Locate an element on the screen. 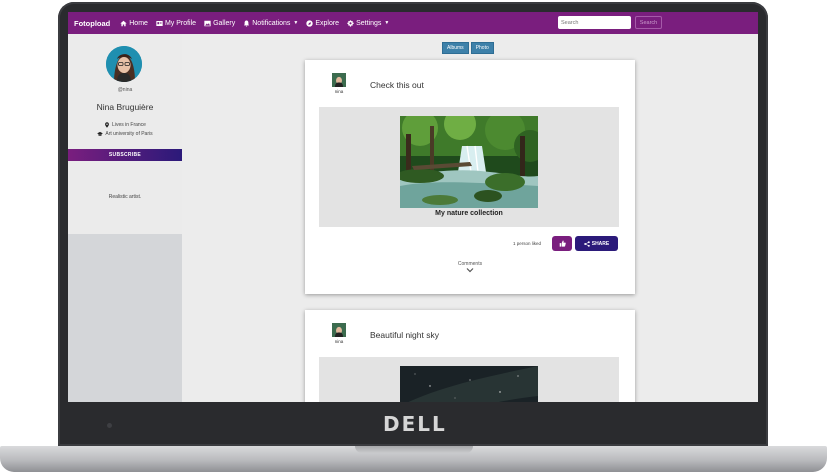  night-sky-image is located at coordinates (469, 384).